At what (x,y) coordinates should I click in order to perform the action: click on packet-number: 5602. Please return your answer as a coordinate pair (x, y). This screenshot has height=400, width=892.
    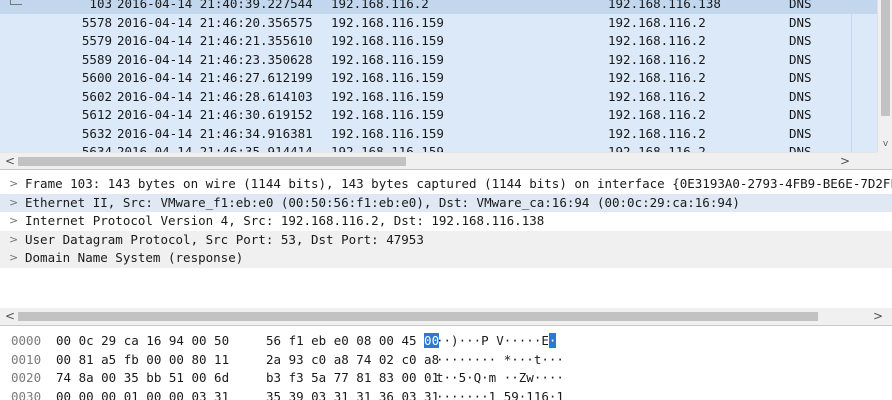
    Looking at the image, I should click on (96, 96).